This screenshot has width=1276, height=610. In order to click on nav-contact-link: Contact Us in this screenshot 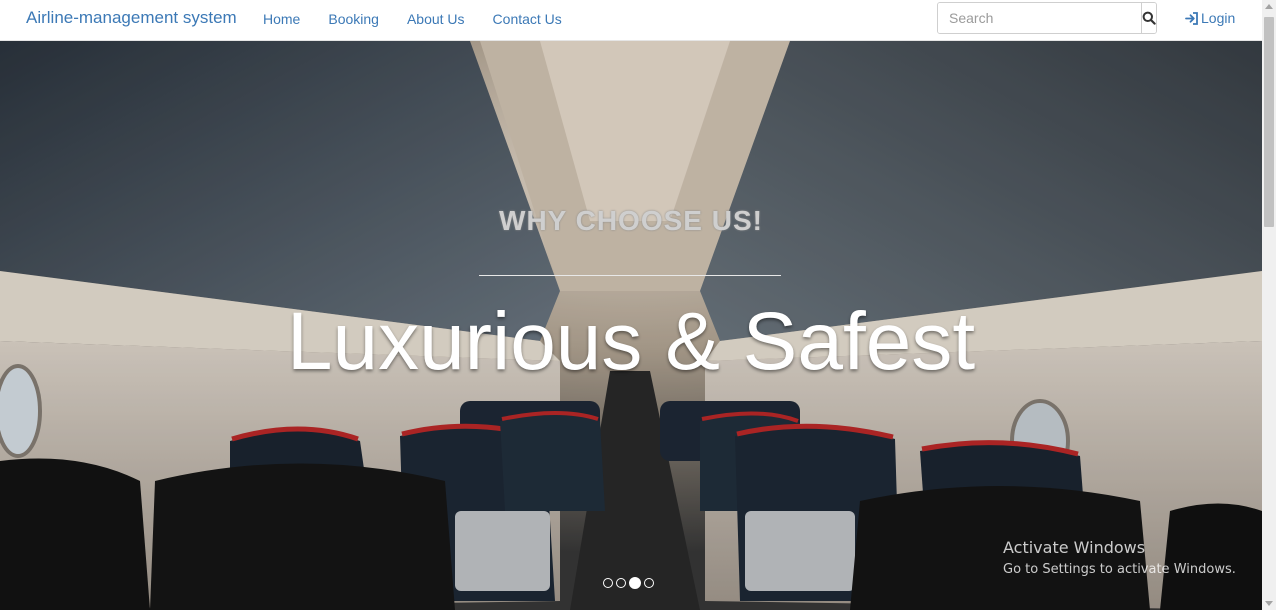, I will do `click(527, 19)`.